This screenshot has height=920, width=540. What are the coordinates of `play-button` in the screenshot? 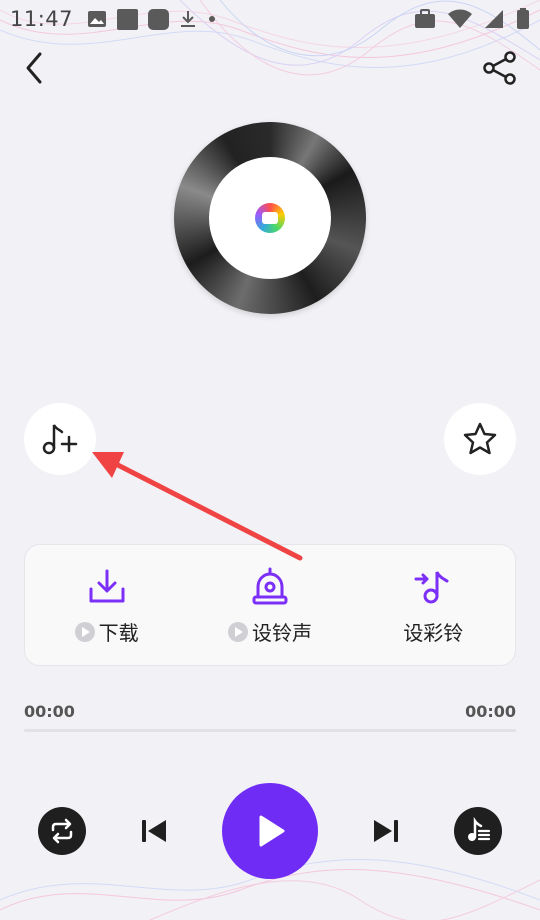 It's located at (270, 831).